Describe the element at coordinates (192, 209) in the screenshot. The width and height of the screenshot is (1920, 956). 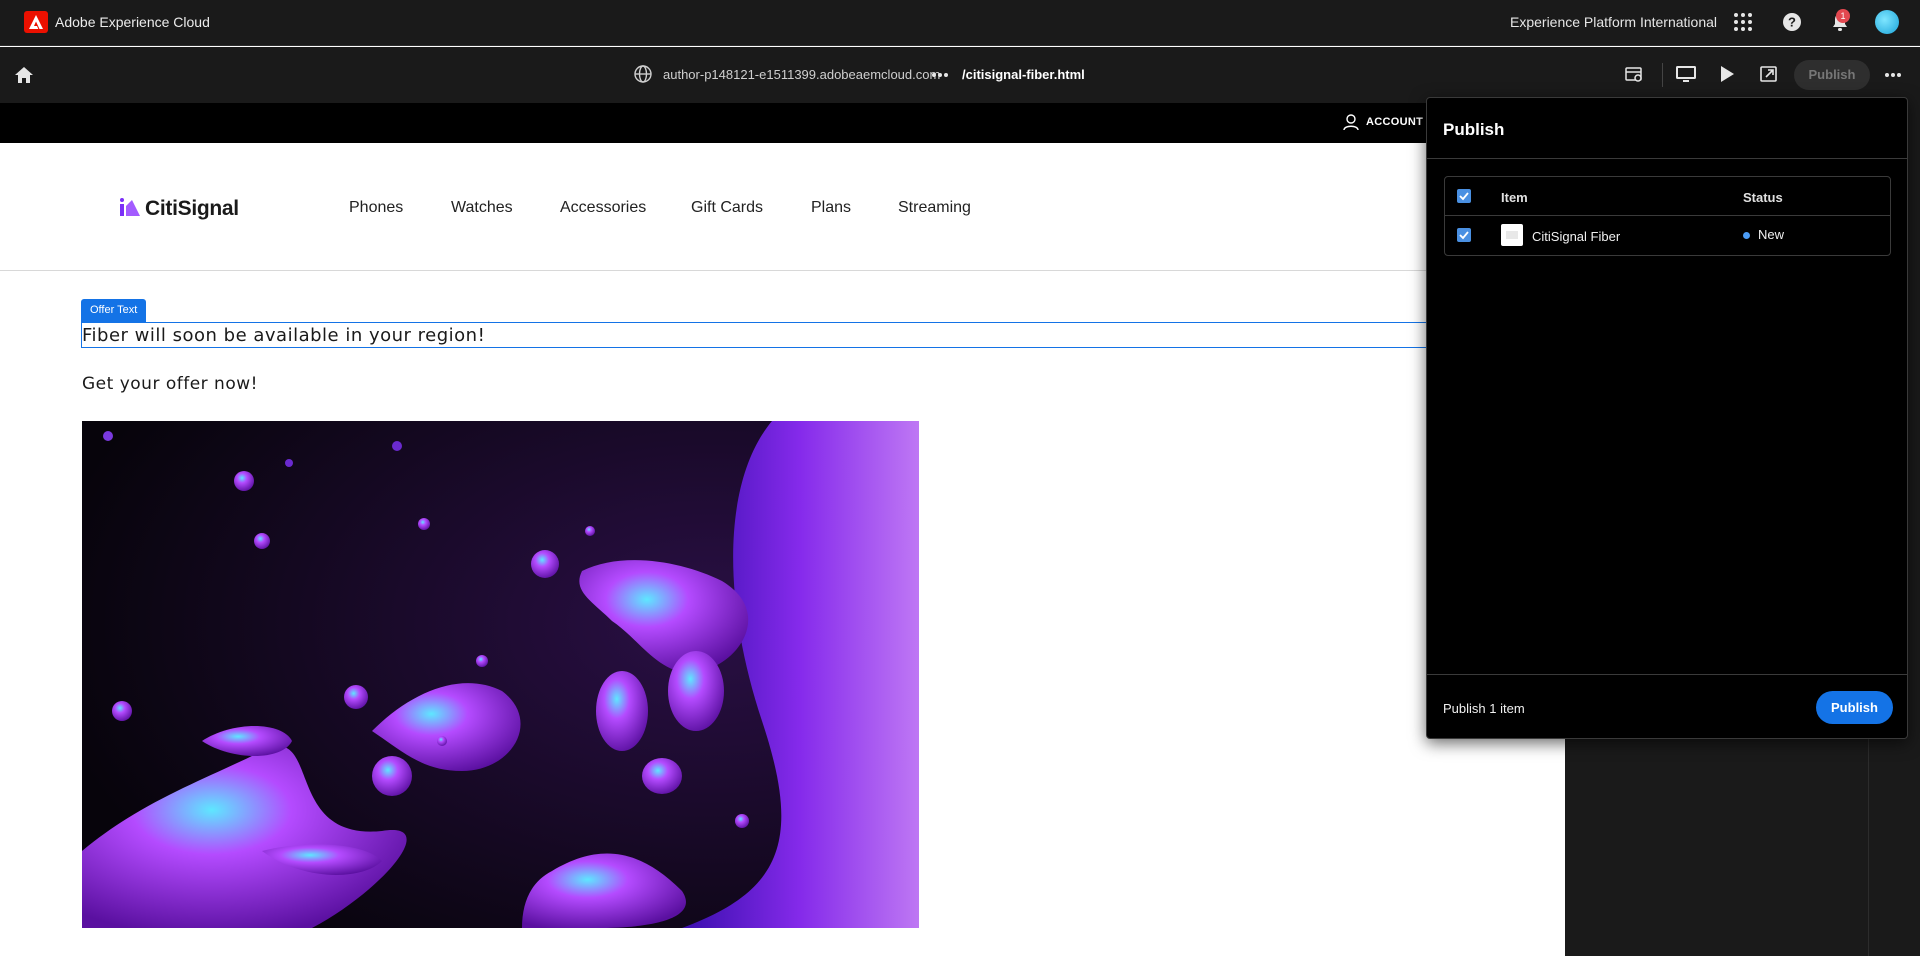
I see `site-logo-text: CitiSignal` at that location.